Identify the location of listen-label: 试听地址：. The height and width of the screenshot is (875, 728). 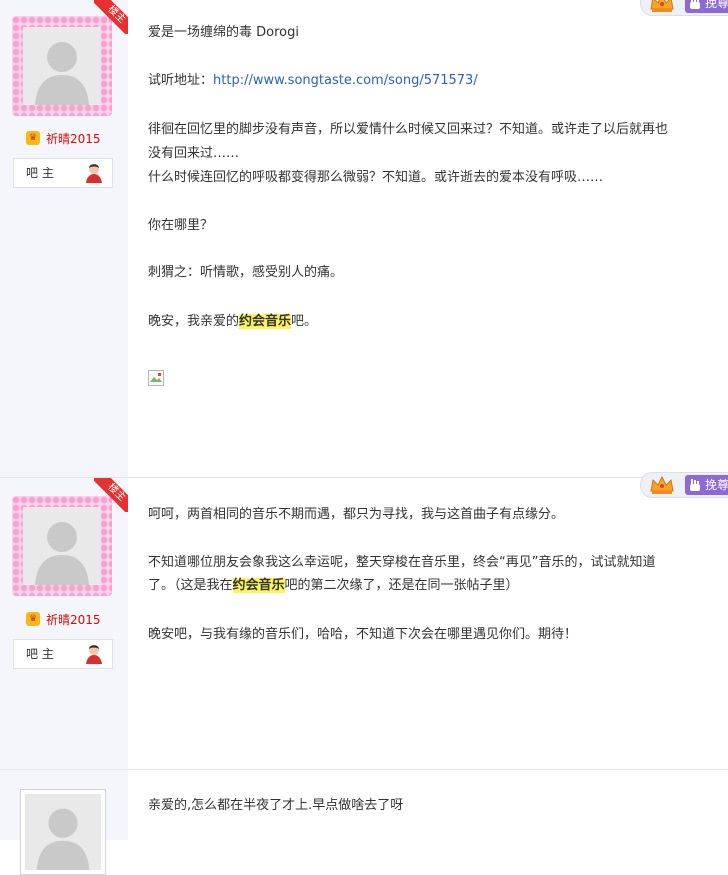
(181, 80).